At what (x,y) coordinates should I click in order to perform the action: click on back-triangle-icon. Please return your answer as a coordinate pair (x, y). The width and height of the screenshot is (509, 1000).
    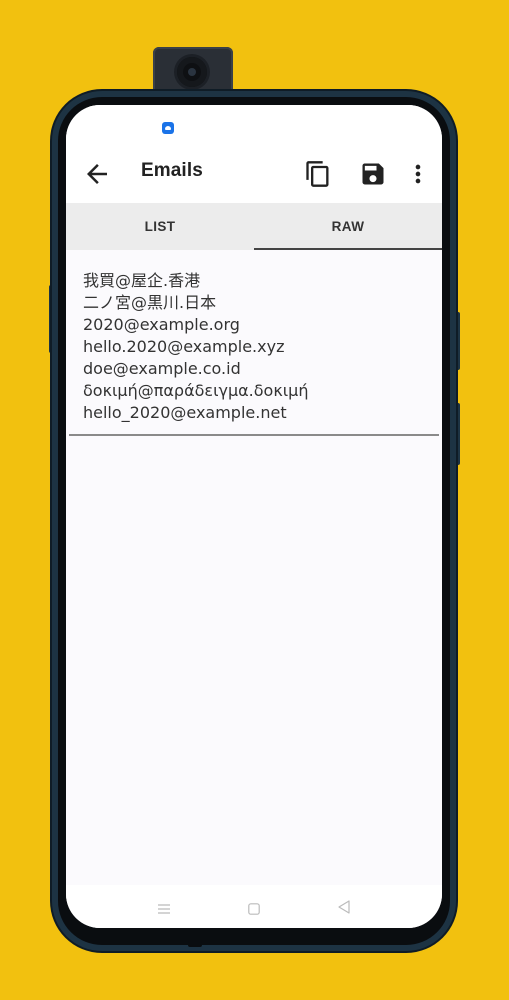
    Looking at the image, I should click on (344, 907).